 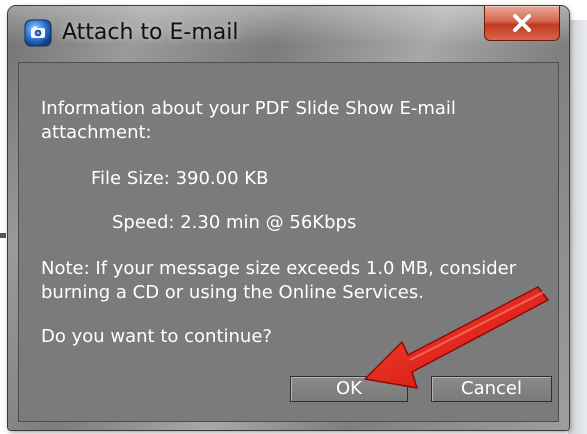 I want to click on continue-question: Do you want to continue?, so click(x=156, y=336).